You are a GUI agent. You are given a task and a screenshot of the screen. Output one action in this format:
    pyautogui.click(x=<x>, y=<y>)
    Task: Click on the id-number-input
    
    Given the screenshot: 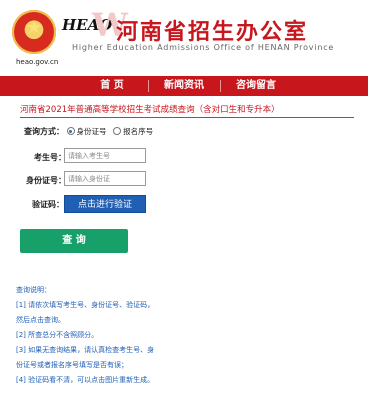 What is the action you would take?
    pyautogui.click(x=105, y=178)
    